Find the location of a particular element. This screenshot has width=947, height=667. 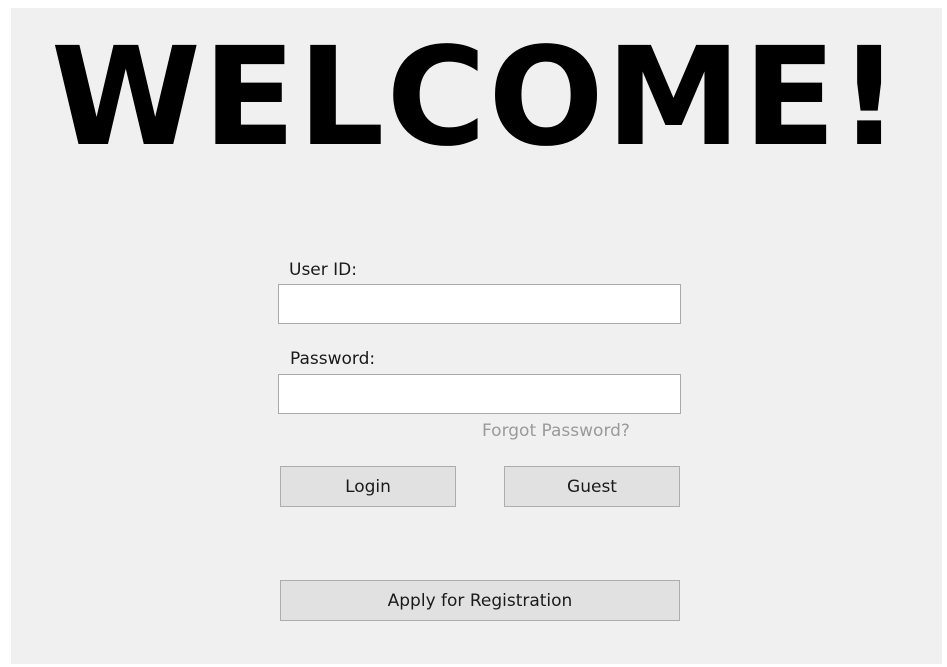

login-button: Login is located at coordinates (368, 486).